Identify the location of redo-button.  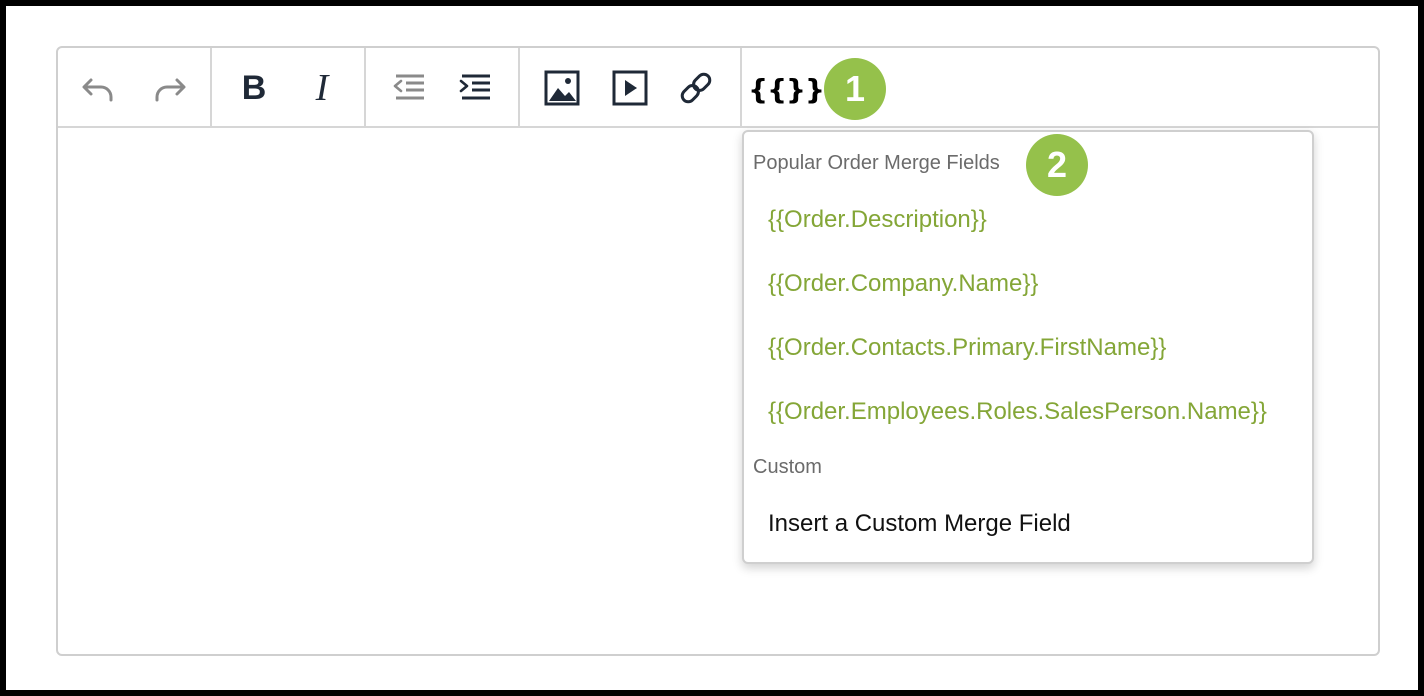
(170, 88).